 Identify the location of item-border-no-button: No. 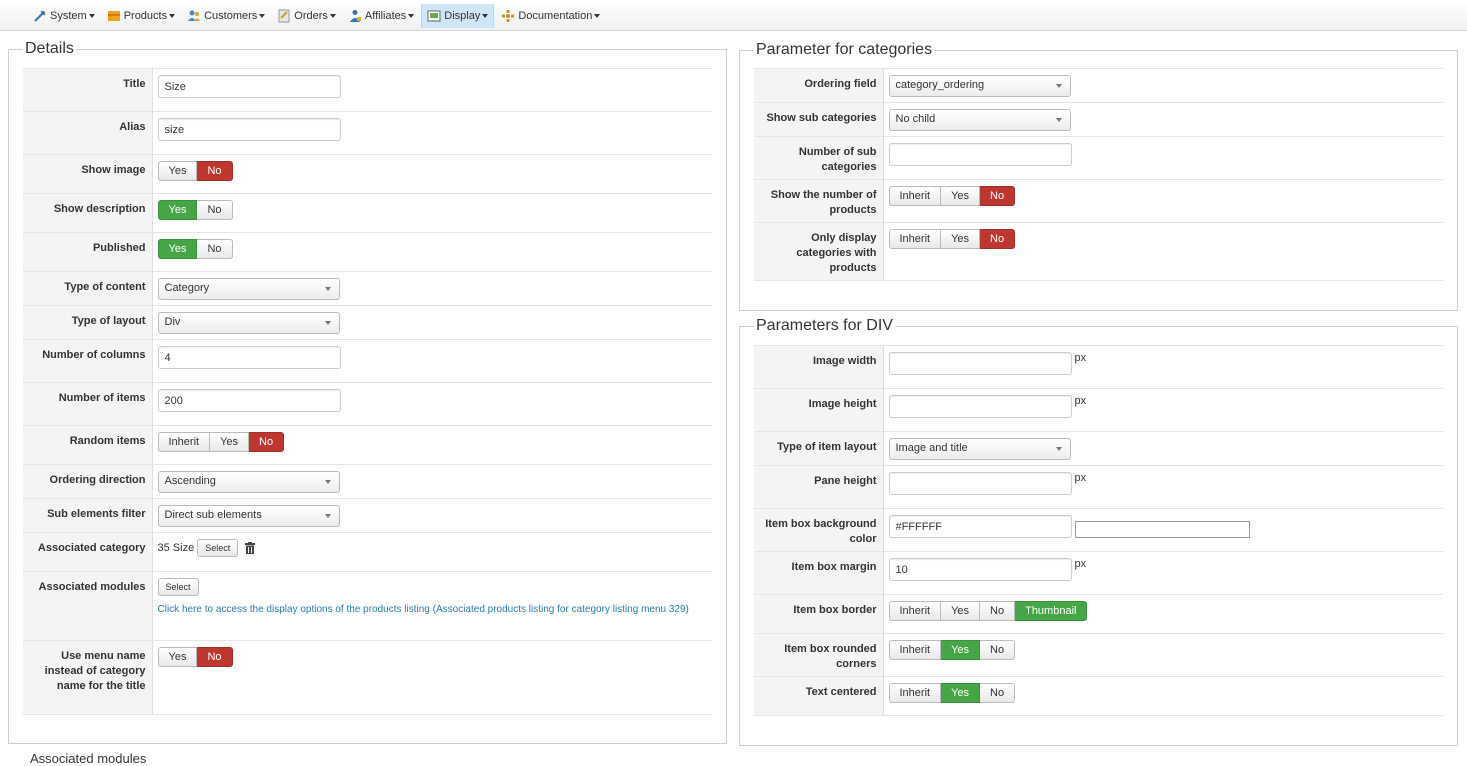
(998, 611).